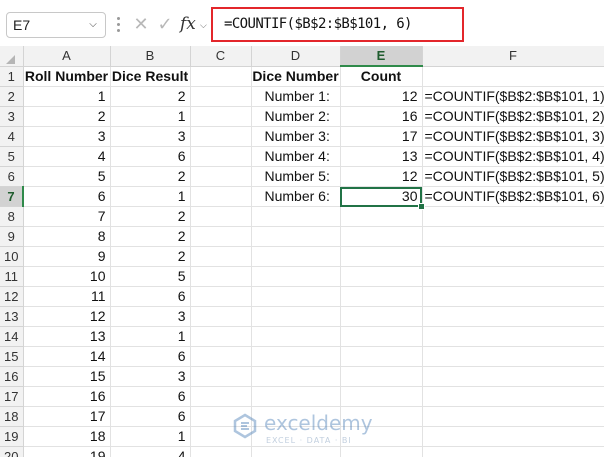  What do you see at coordinates (150, 296) in the screenshot?
I see `cell-b12: 6` at bounding box center [150, 296].